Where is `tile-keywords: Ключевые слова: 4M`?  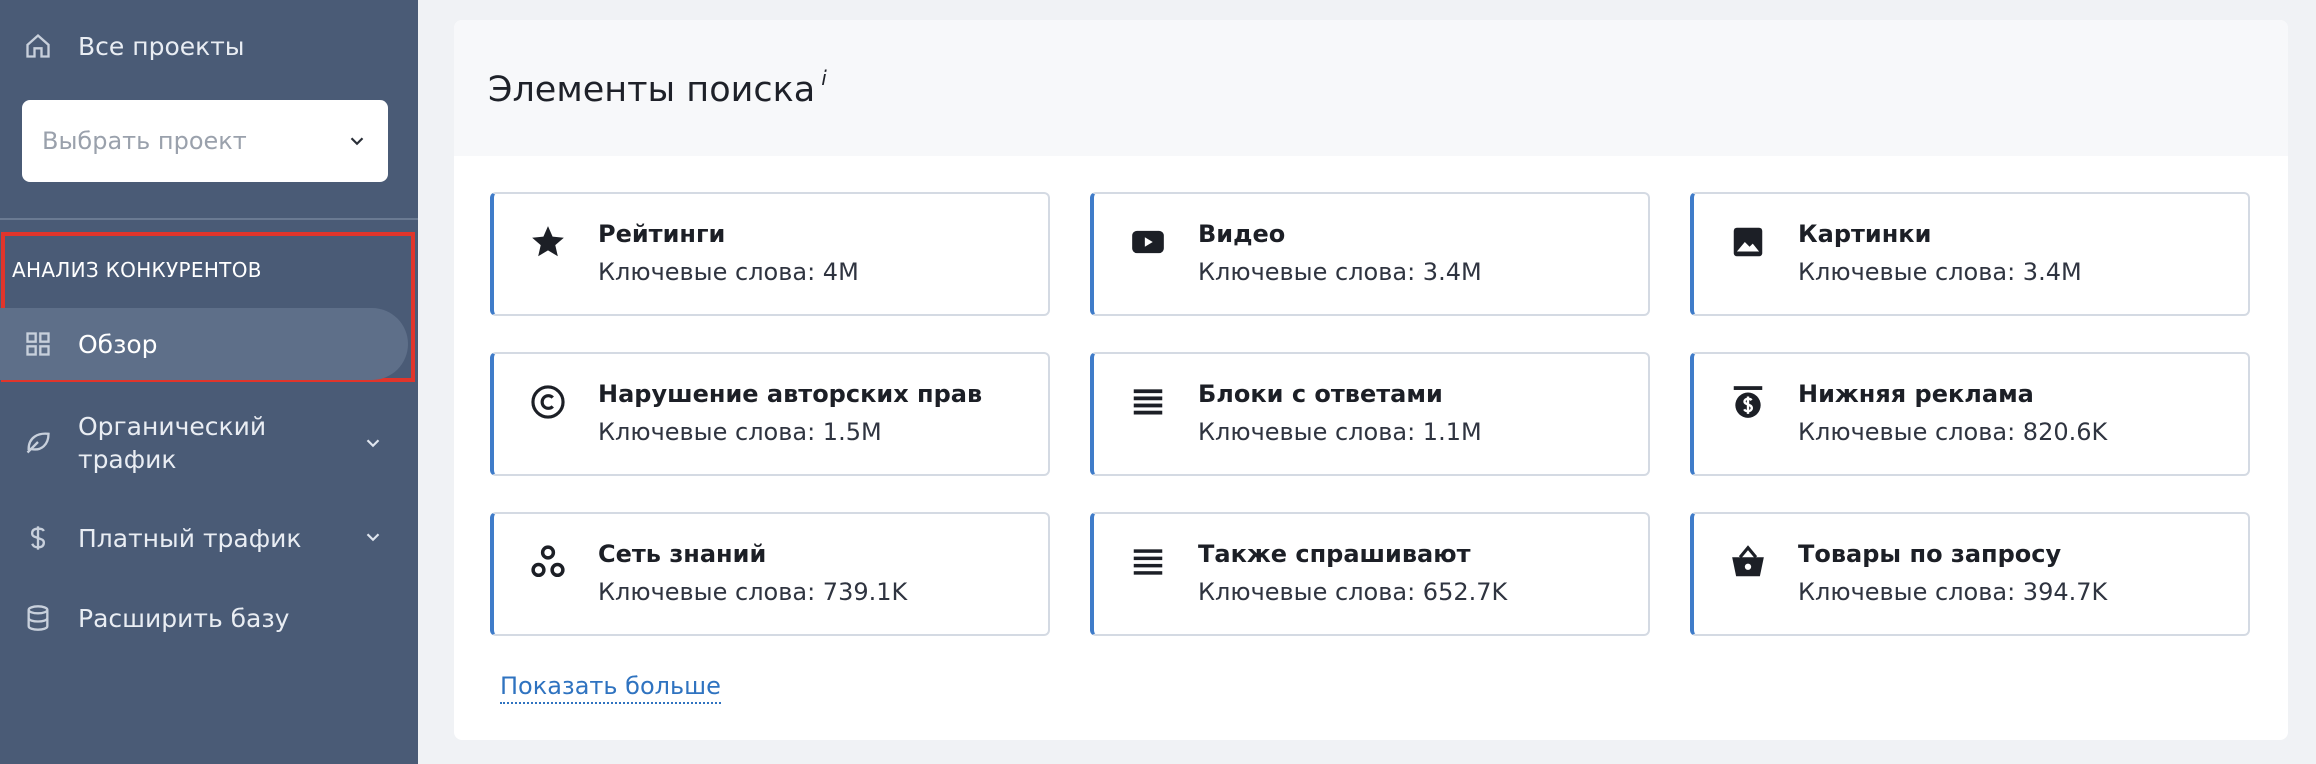
tile-keywords: Ключевые слова: 4M is located at coordinates (728, 272).